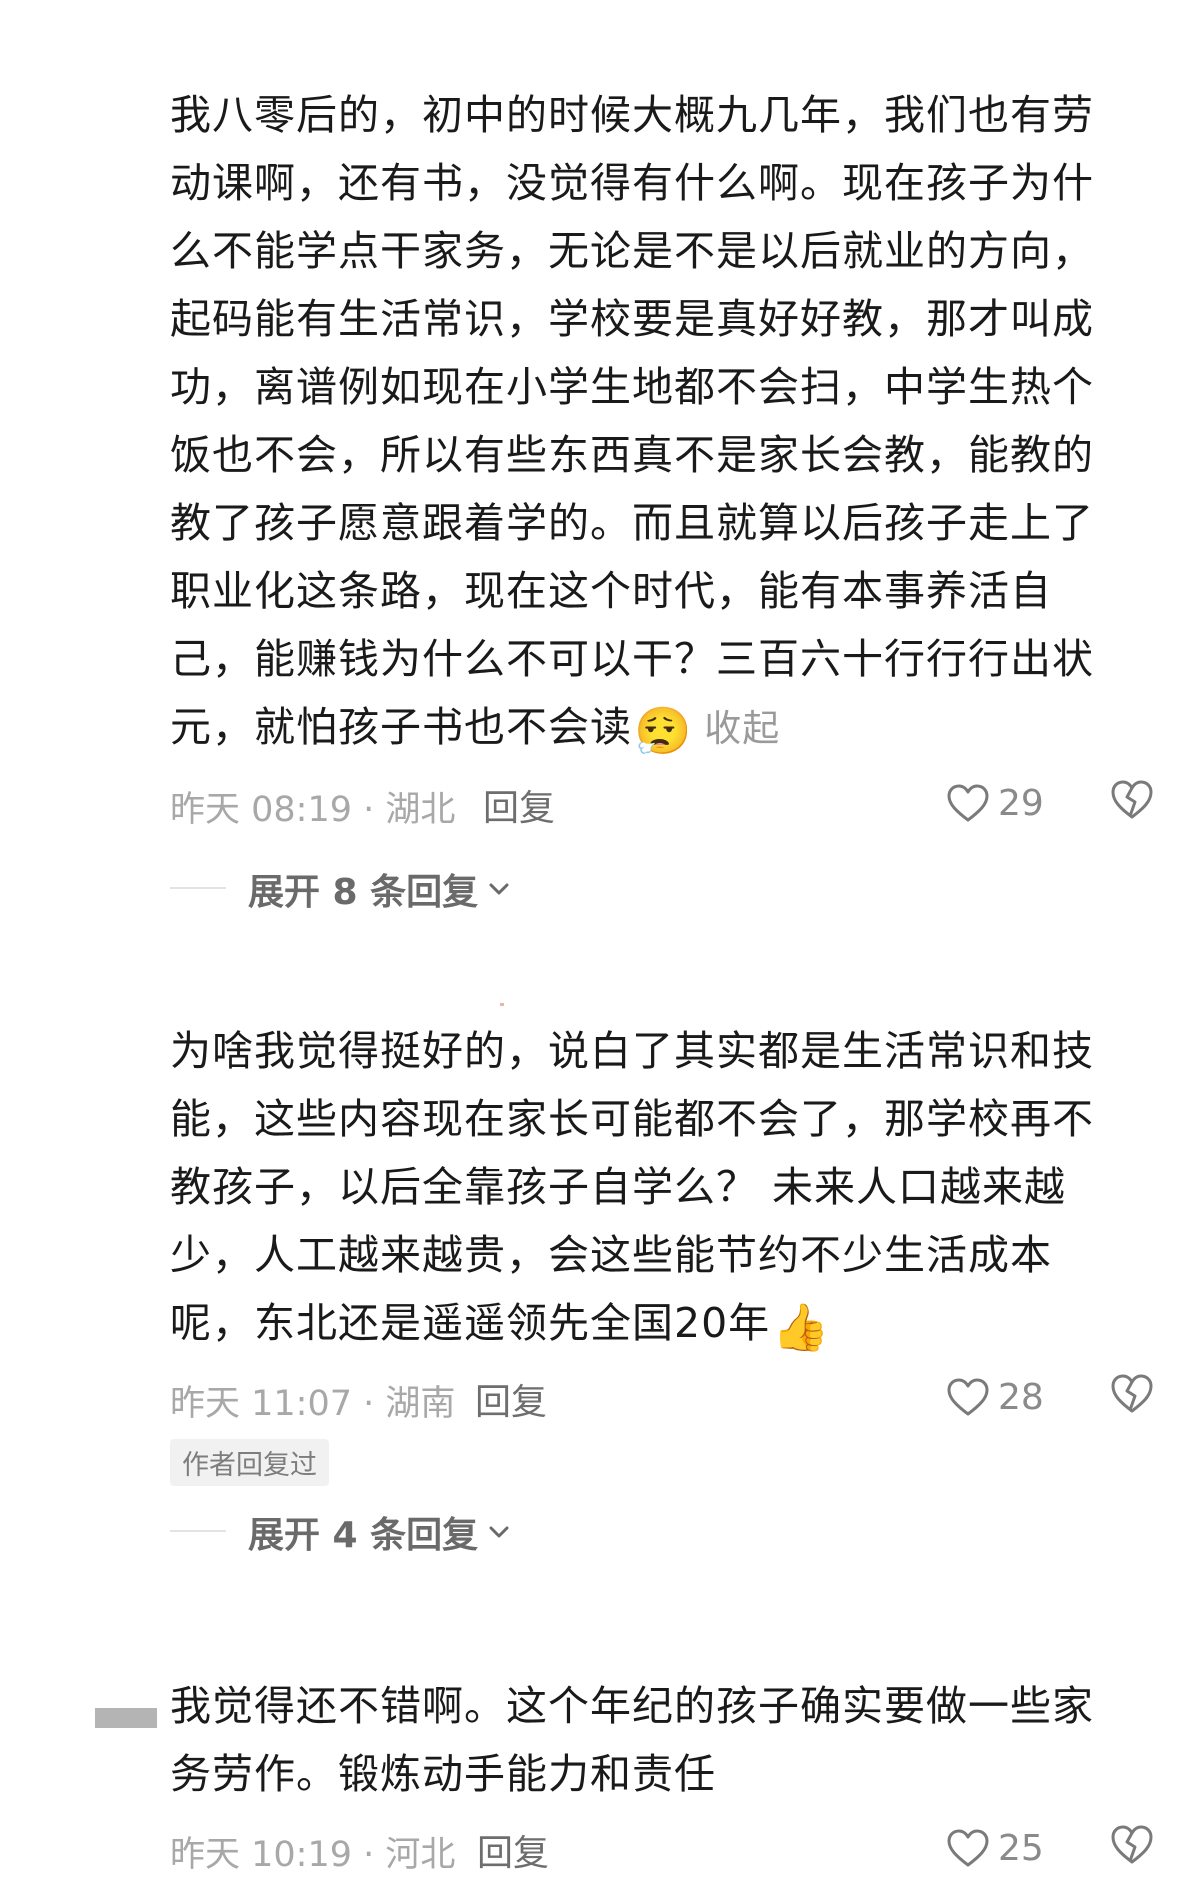 The height and width of the screenshot is (1882, 1200). I want to click on like-button: 28, so click(995, 1397).